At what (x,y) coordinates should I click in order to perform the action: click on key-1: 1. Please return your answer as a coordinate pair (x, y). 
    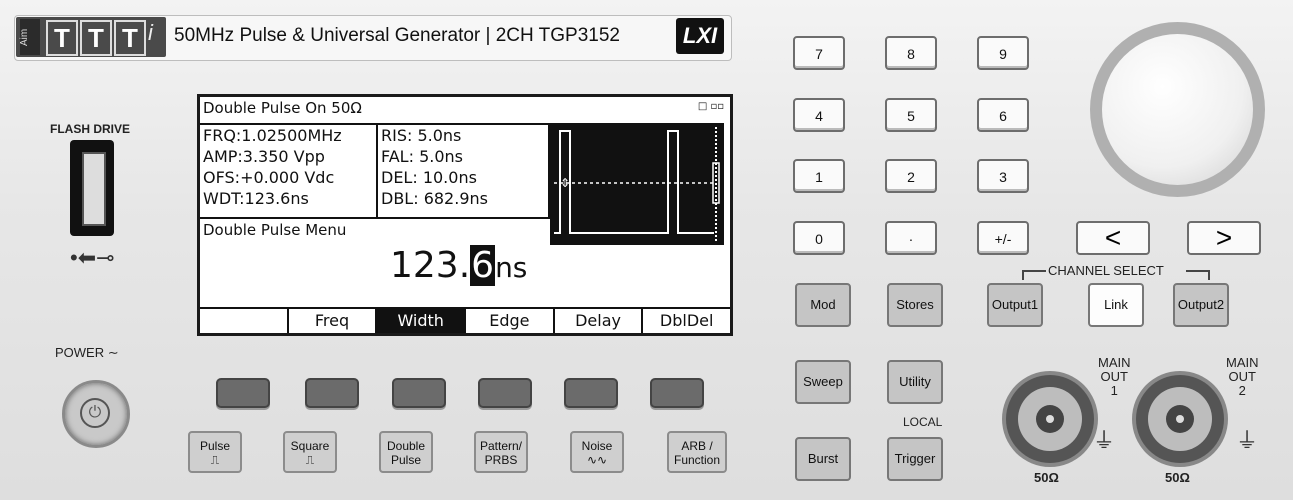
    Looking at the image, I should click on (819, 176).